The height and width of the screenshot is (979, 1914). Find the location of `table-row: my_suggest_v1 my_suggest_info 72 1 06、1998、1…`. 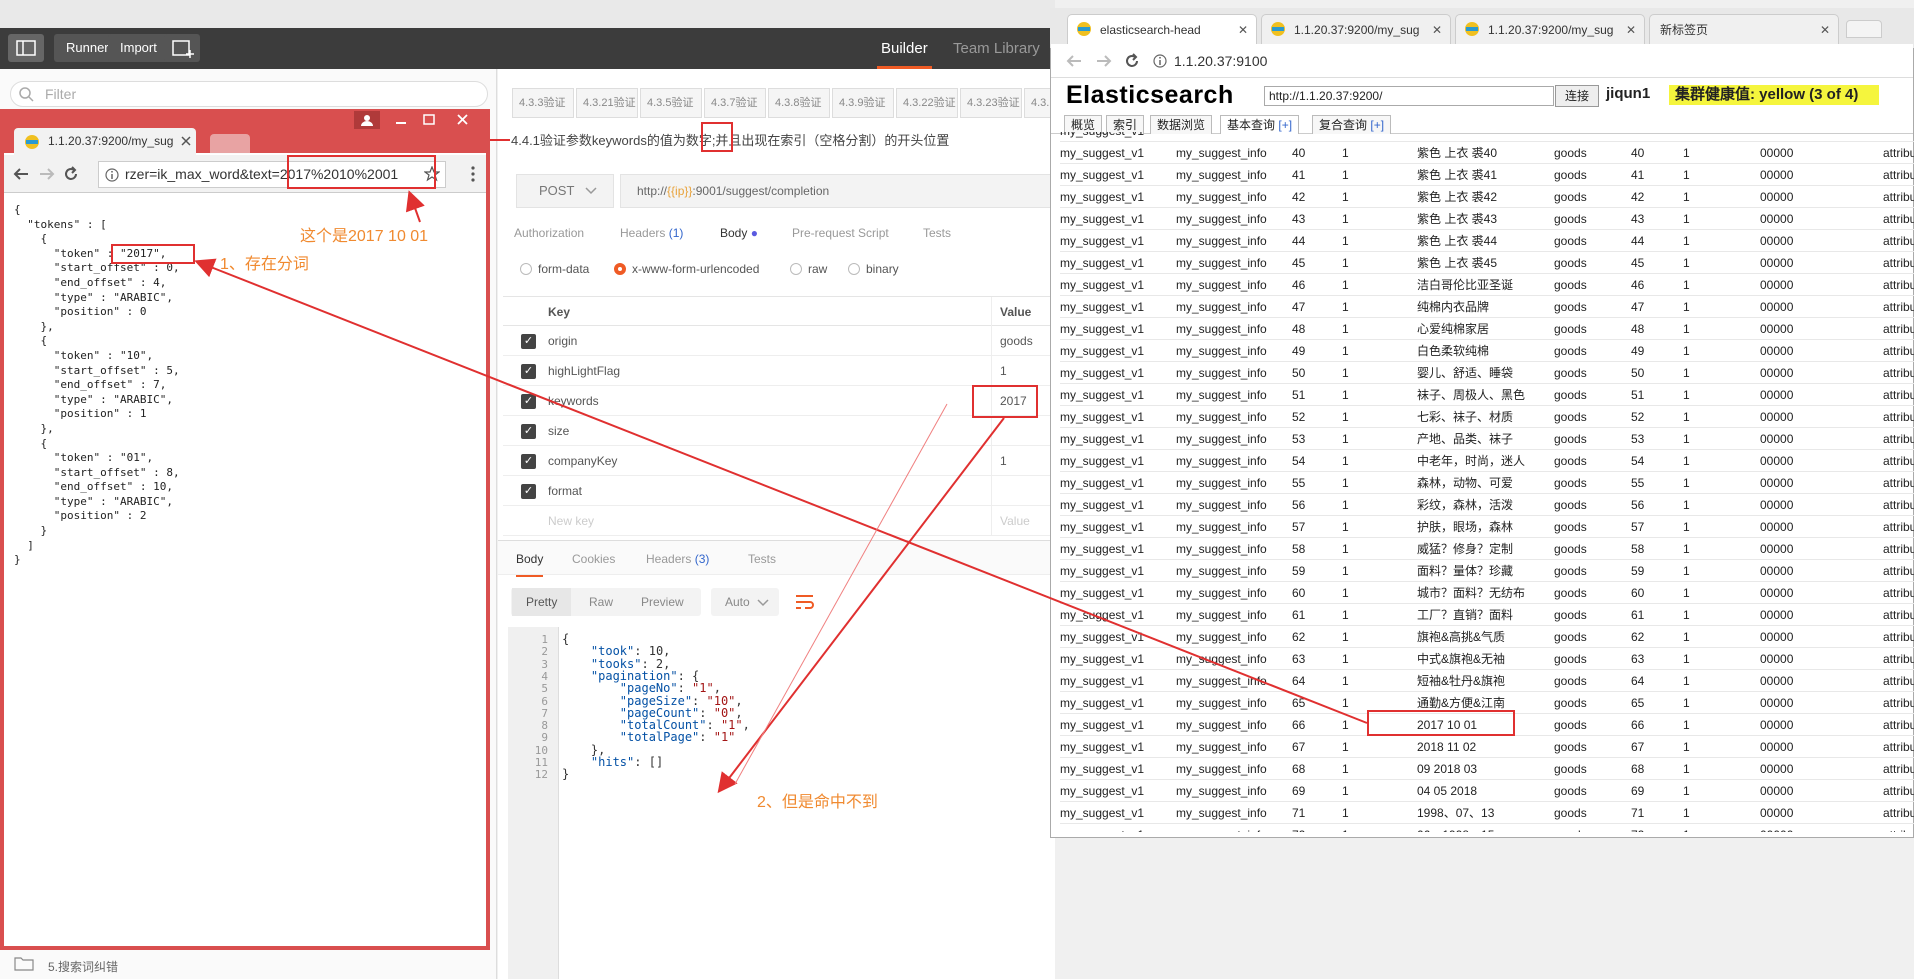

table-row: my_suggest_v1 my_suggest_info 72 1 06、1998、1… is located at coordinates (1487, 828).